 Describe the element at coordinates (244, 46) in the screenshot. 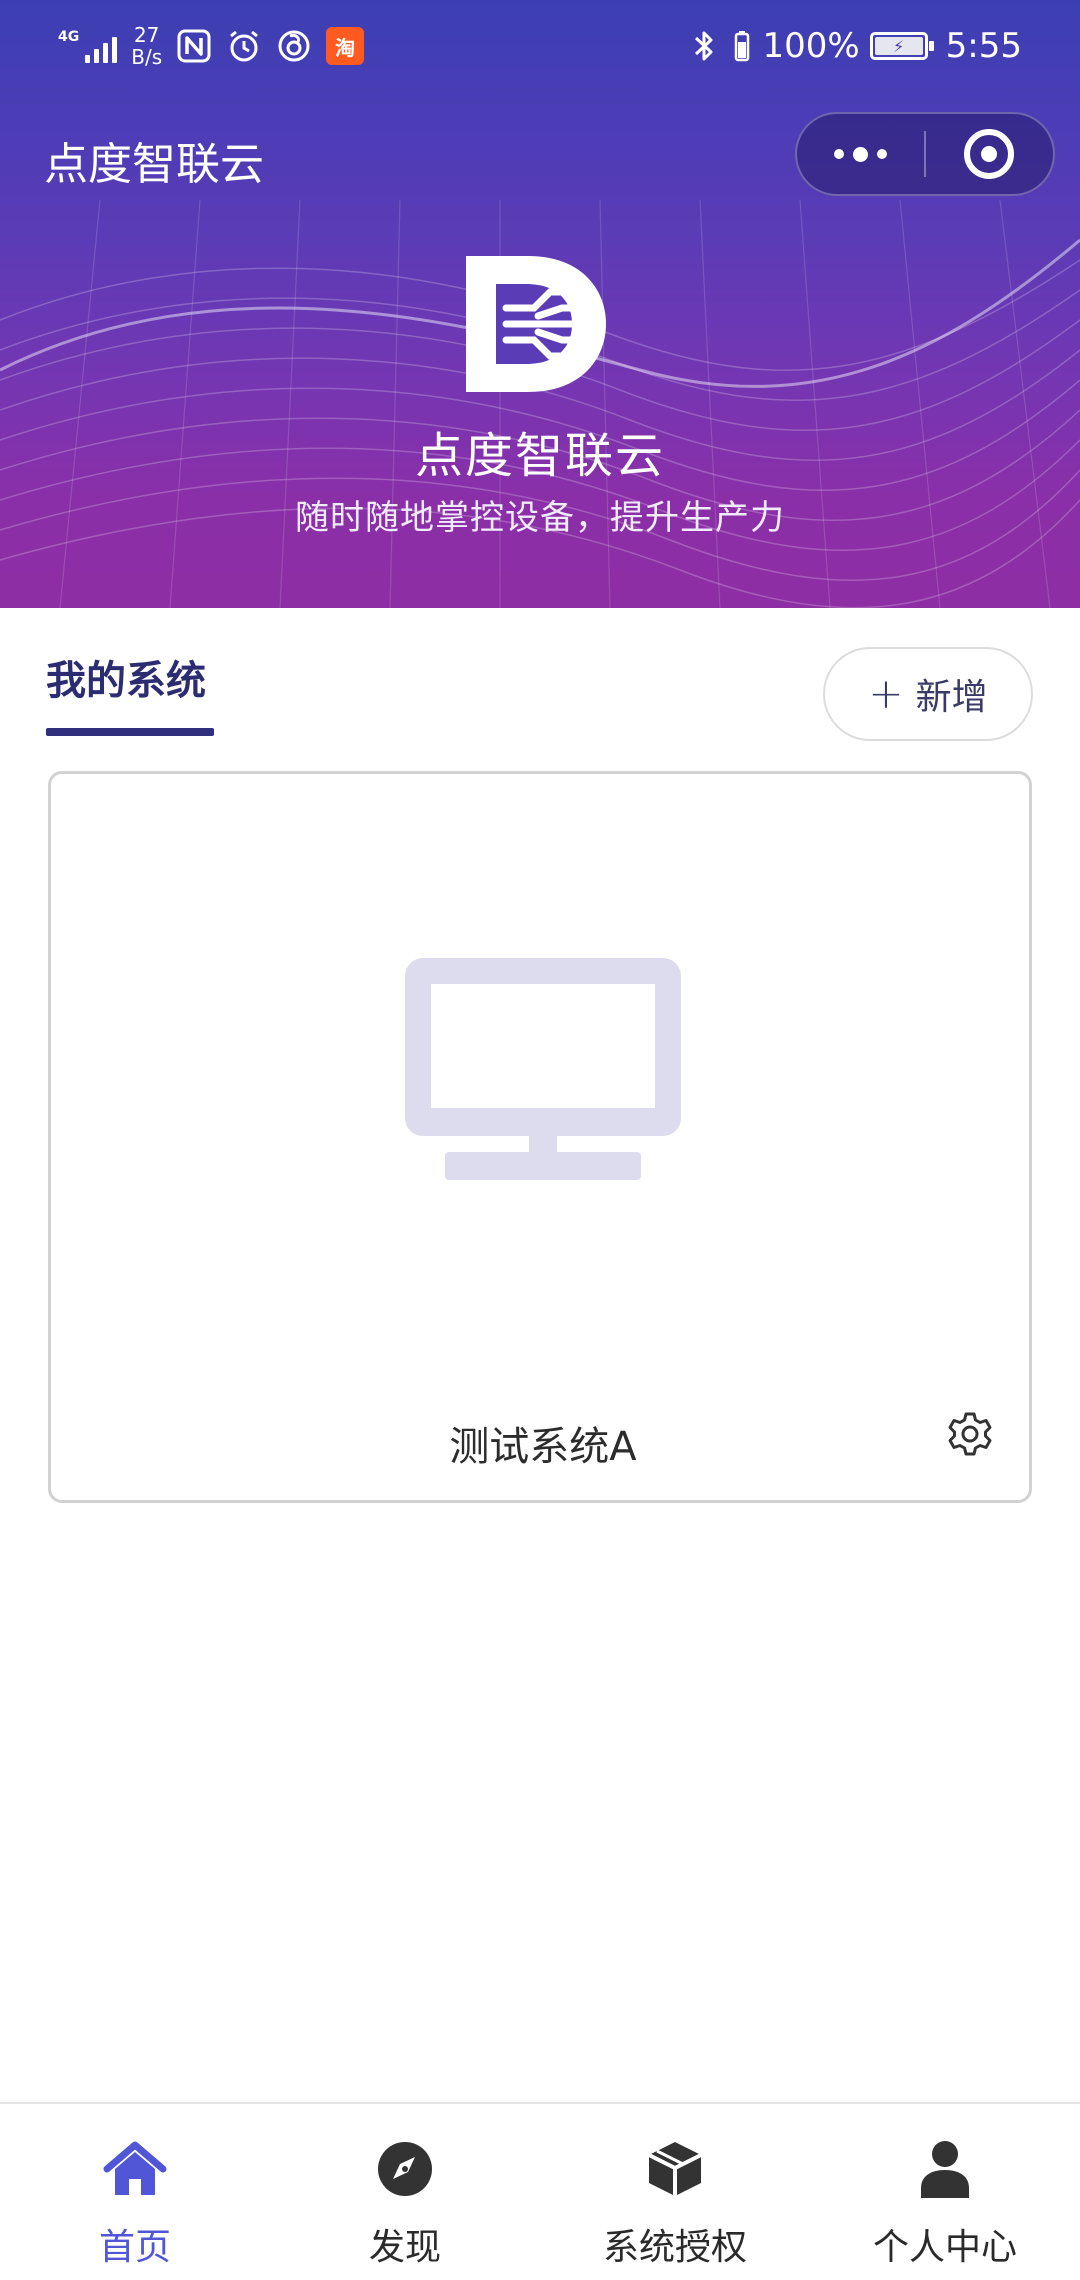

I see `alarm-icon` at that location.